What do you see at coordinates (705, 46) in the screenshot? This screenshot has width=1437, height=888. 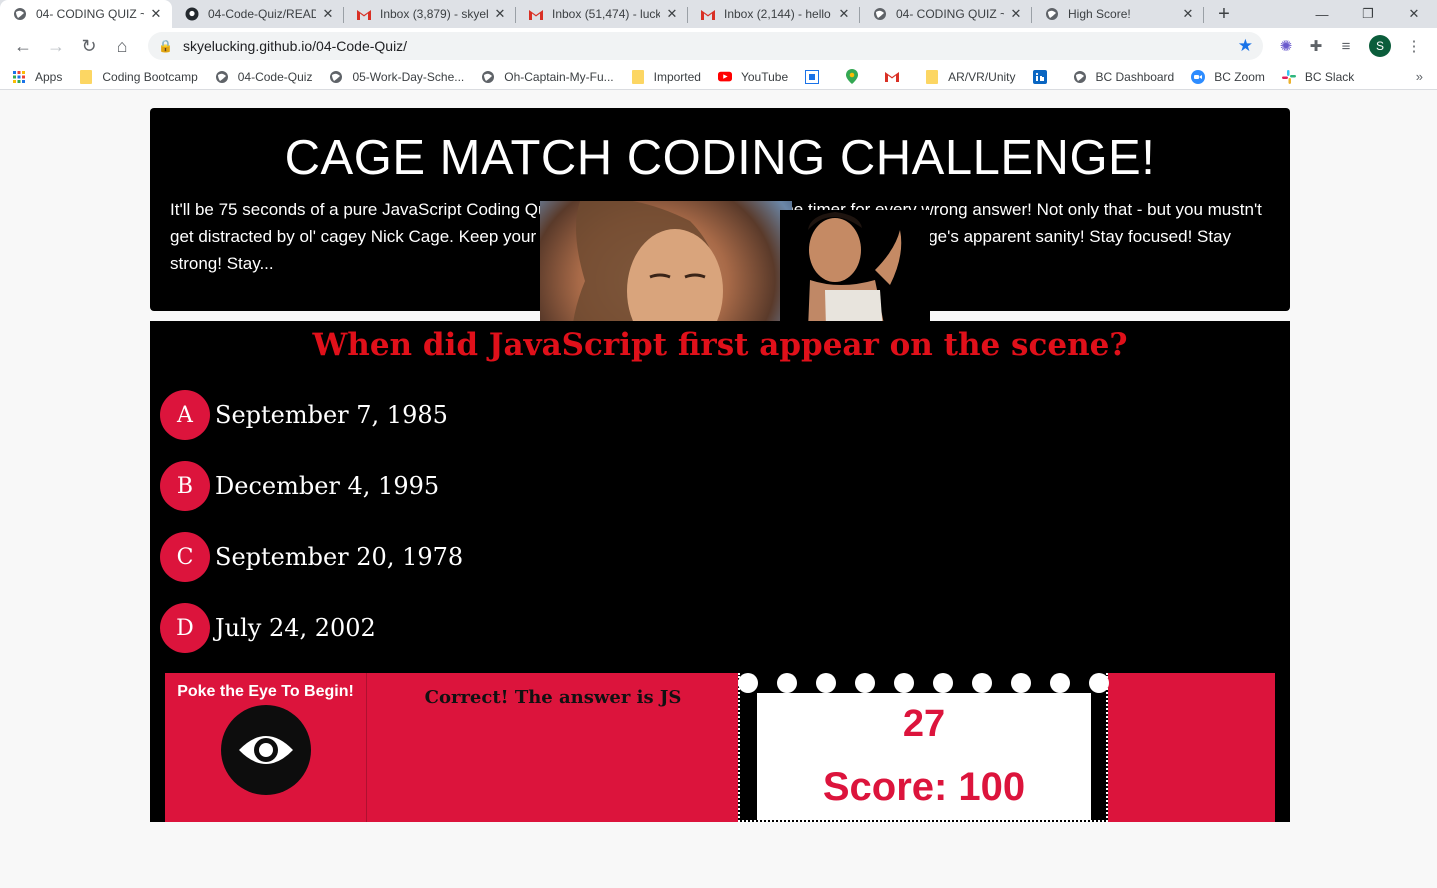 I see `address-bar: 🔒 skyelucking.github.io/04-Code-Quiz/ ★` at bounding box center [705, 46].